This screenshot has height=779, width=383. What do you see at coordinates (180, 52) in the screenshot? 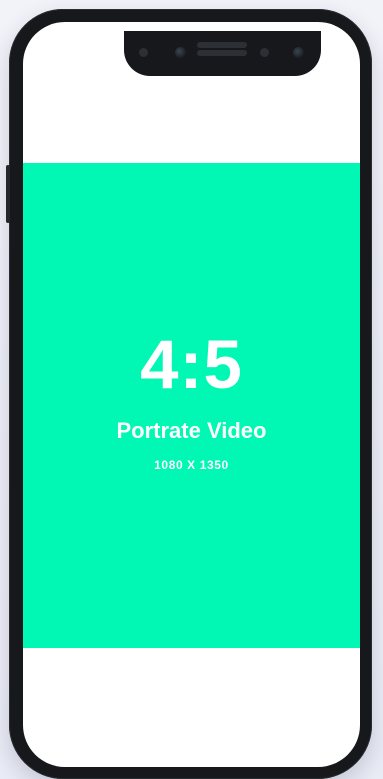
I see `front-camera-icon` at bounding box center [180, 52].